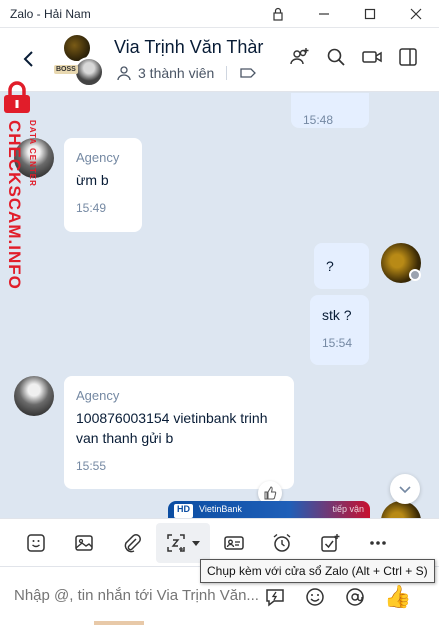  I want to click on search-icon, so click(336, 57).